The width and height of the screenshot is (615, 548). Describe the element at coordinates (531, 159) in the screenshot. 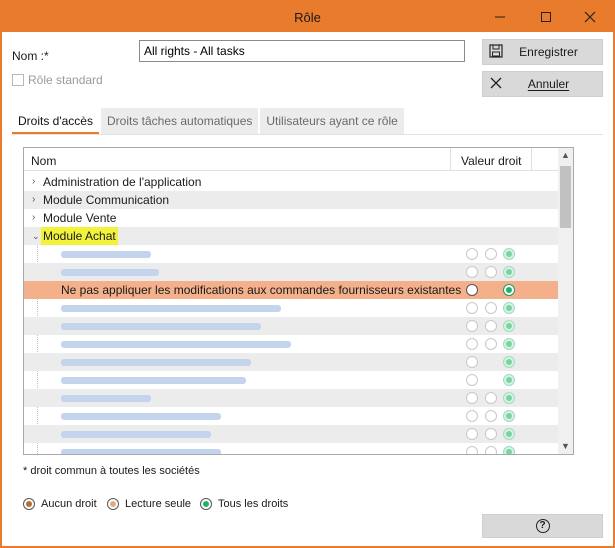

I see `col-divider` at that location.